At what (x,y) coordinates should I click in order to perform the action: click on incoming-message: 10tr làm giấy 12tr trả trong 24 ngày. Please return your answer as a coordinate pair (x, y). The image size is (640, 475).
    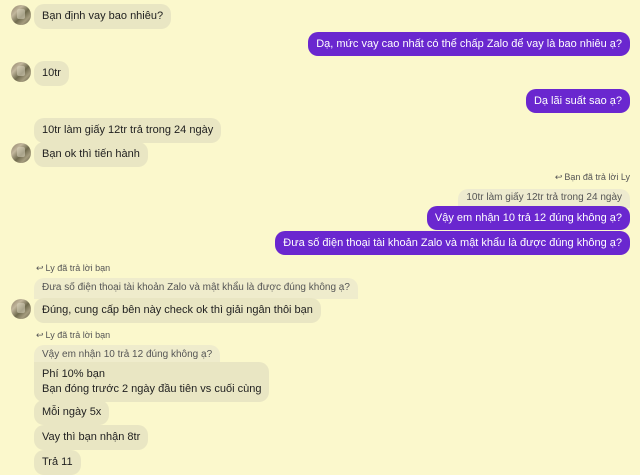
    Looking at the image, I should click on (128, 130).